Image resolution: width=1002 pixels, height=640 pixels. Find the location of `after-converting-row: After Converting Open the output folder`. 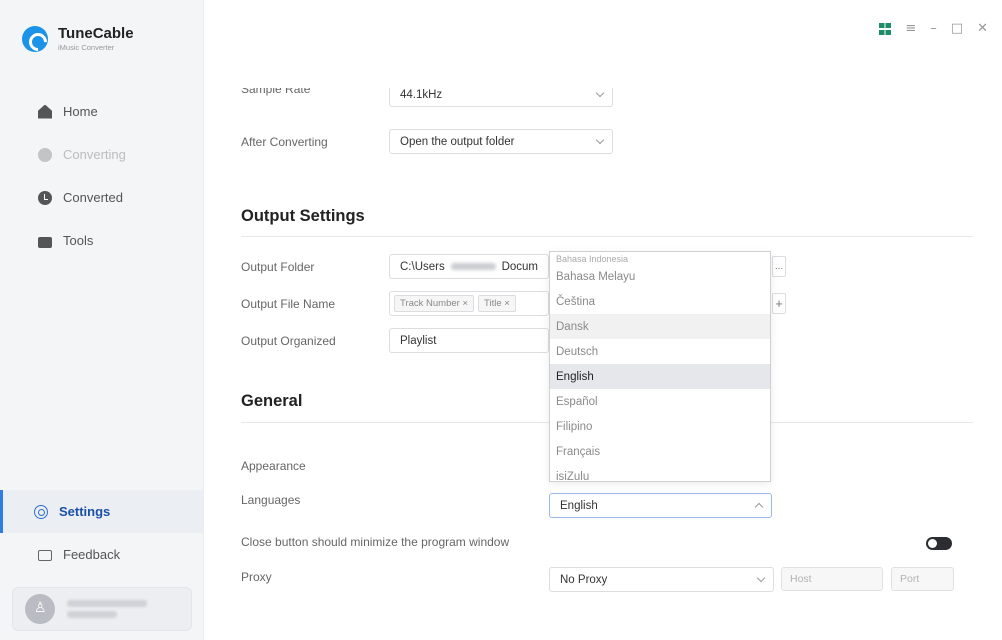

after-converting-row: After Converting Open the output folder is located at coordinates (427, 141).